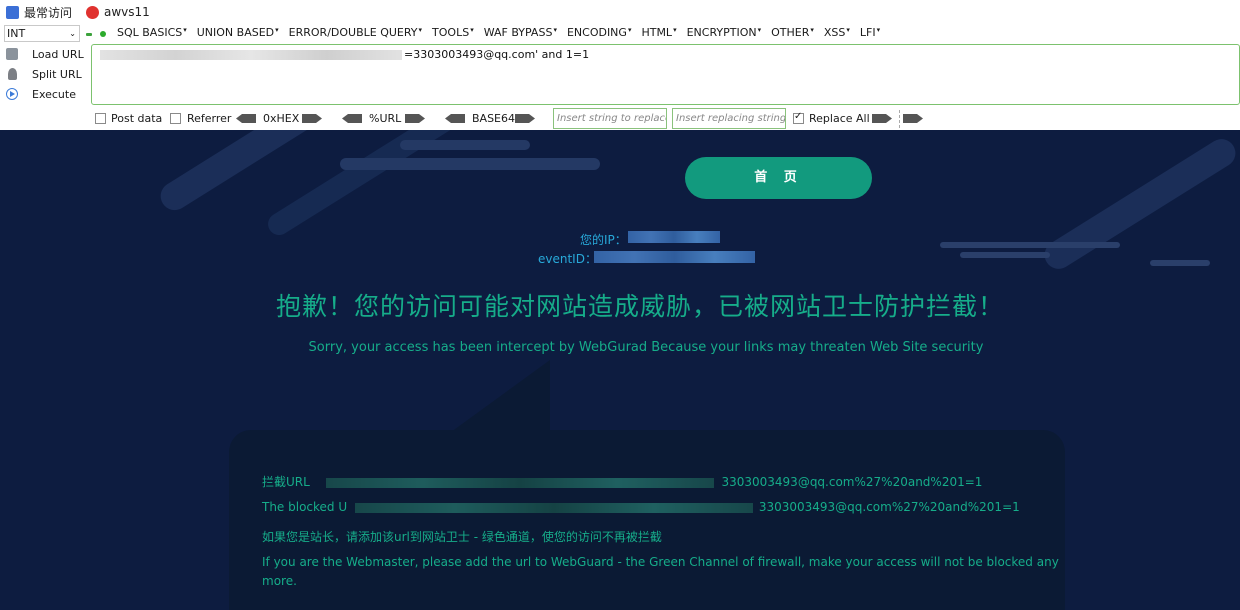  Describe the element at coordinates (72, 33) in the screenshot. I see `chevron-down-icon: ⌄` at that location.